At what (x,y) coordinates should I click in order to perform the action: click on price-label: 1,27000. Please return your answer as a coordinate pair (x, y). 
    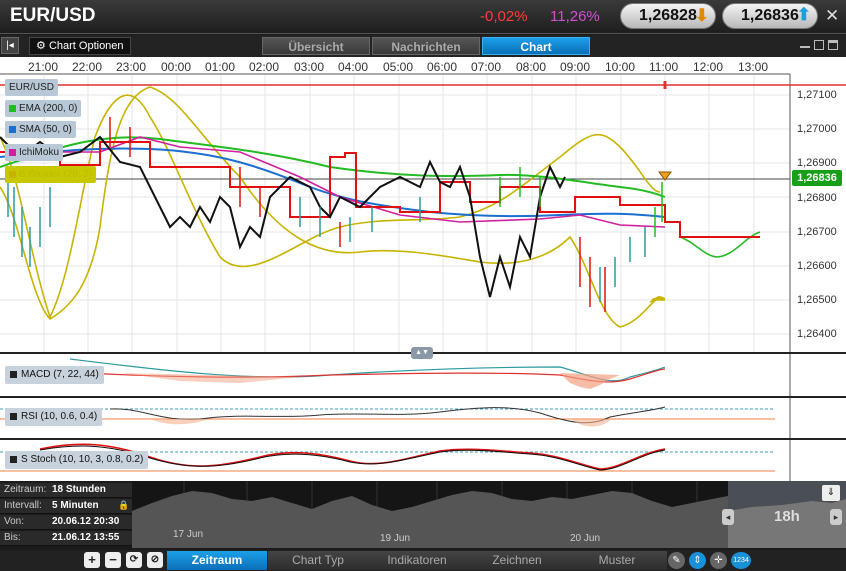
    Looking at the image, I should click on (817, 129).